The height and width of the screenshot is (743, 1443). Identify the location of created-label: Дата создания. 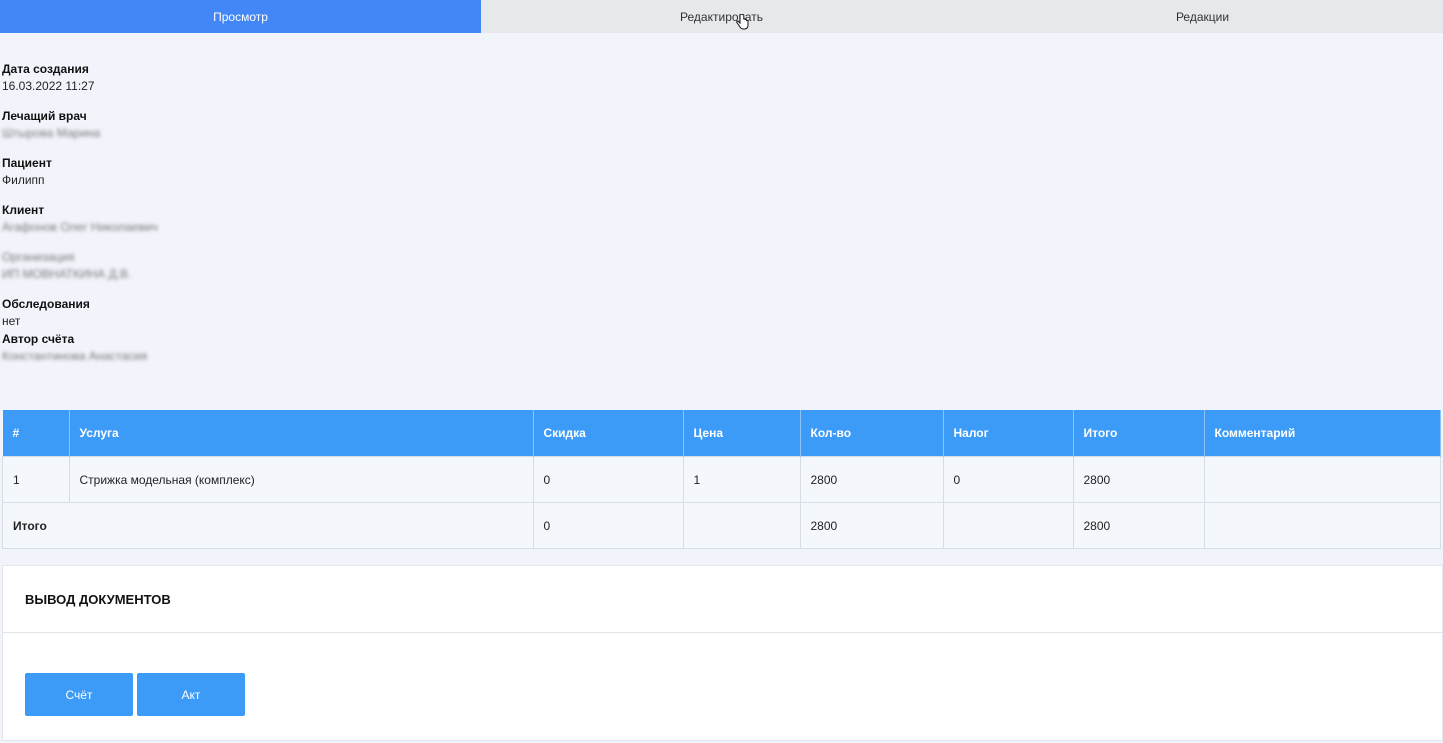
(45, 69).